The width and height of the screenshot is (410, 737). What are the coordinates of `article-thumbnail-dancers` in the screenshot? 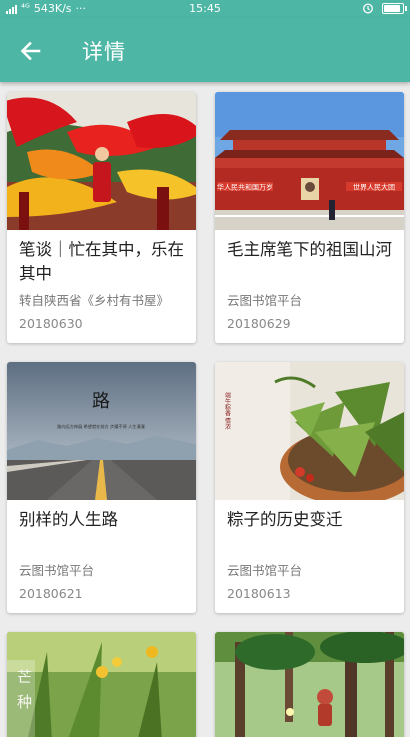 It's located at (101, 161).